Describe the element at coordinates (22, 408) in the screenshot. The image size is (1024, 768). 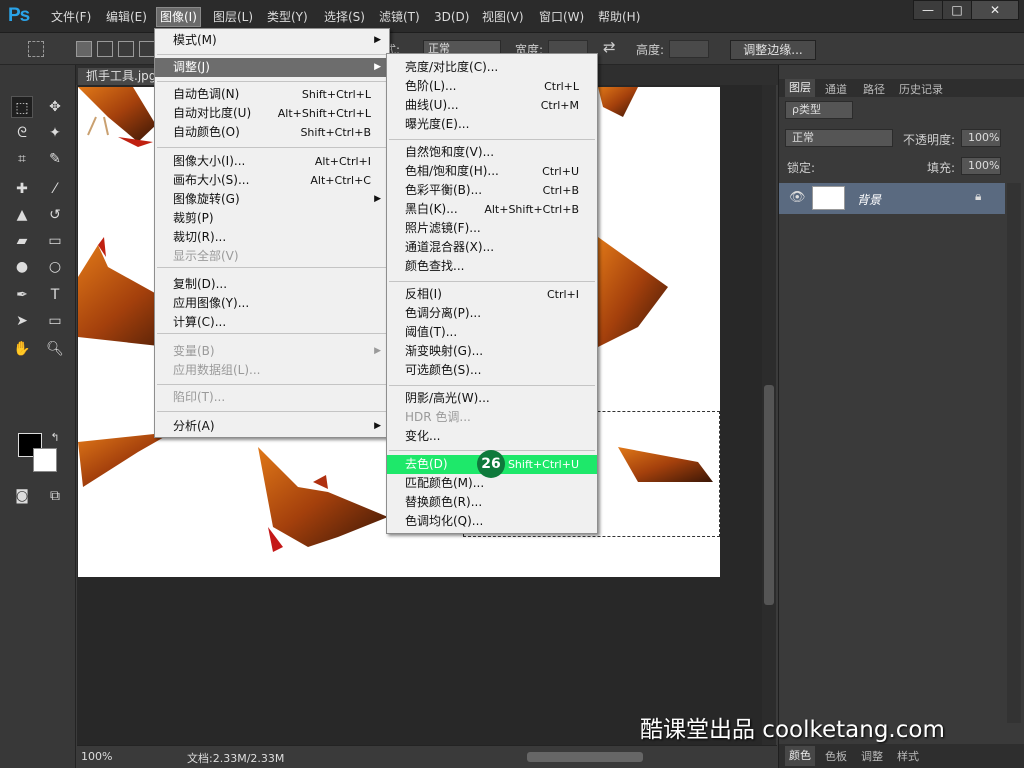
I see `default-colors-icon` at that location.